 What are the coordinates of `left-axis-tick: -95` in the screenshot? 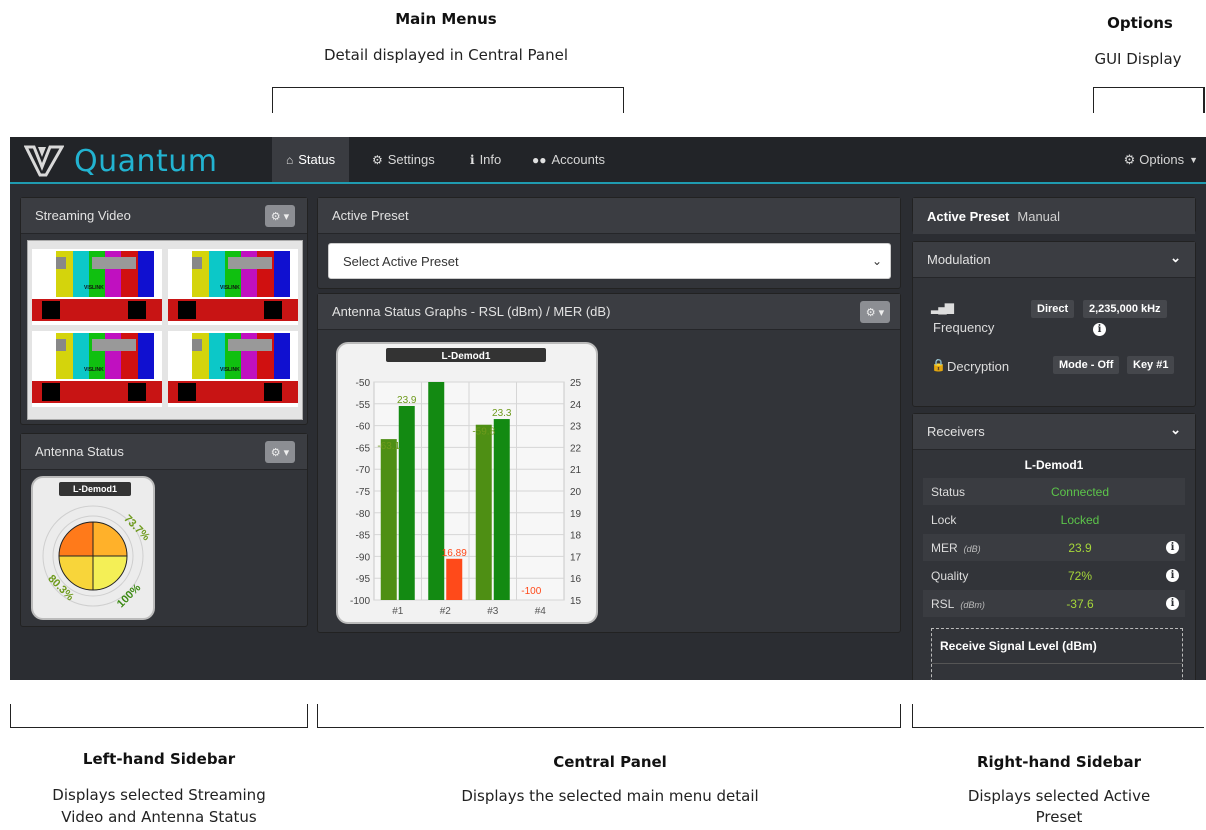 It's located at (363, 579).